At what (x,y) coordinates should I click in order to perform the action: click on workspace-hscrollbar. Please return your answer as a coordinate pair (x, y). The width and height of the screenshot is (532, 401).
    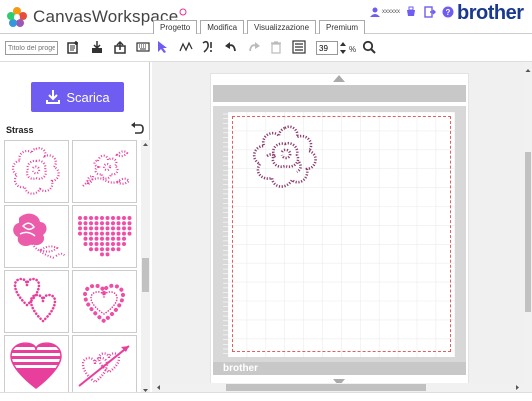
    Looking at the image, I should click on (338, 387).